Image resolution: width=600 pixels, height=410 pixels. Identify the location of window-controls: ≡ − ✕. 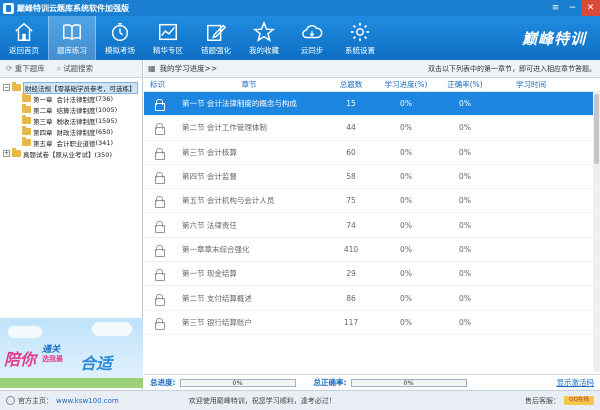
(573, 8).